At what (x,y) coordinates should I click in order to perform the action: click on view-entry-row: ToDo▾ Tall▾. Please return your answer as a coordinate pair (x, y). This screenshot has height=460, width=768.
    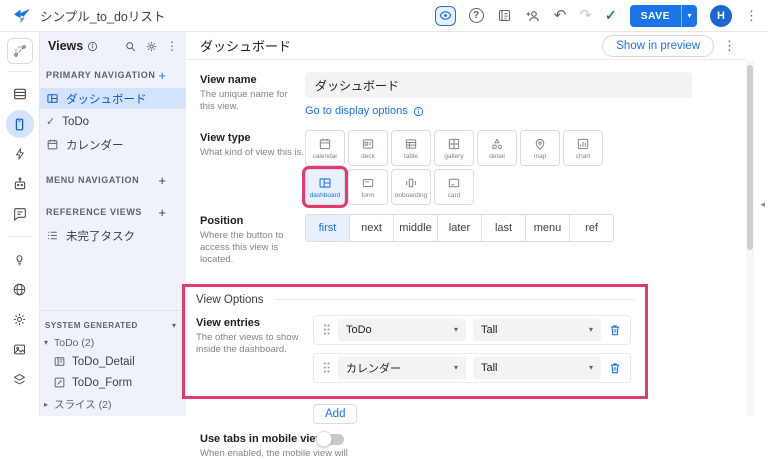
    Looking at the image, I should click on (472, 330).